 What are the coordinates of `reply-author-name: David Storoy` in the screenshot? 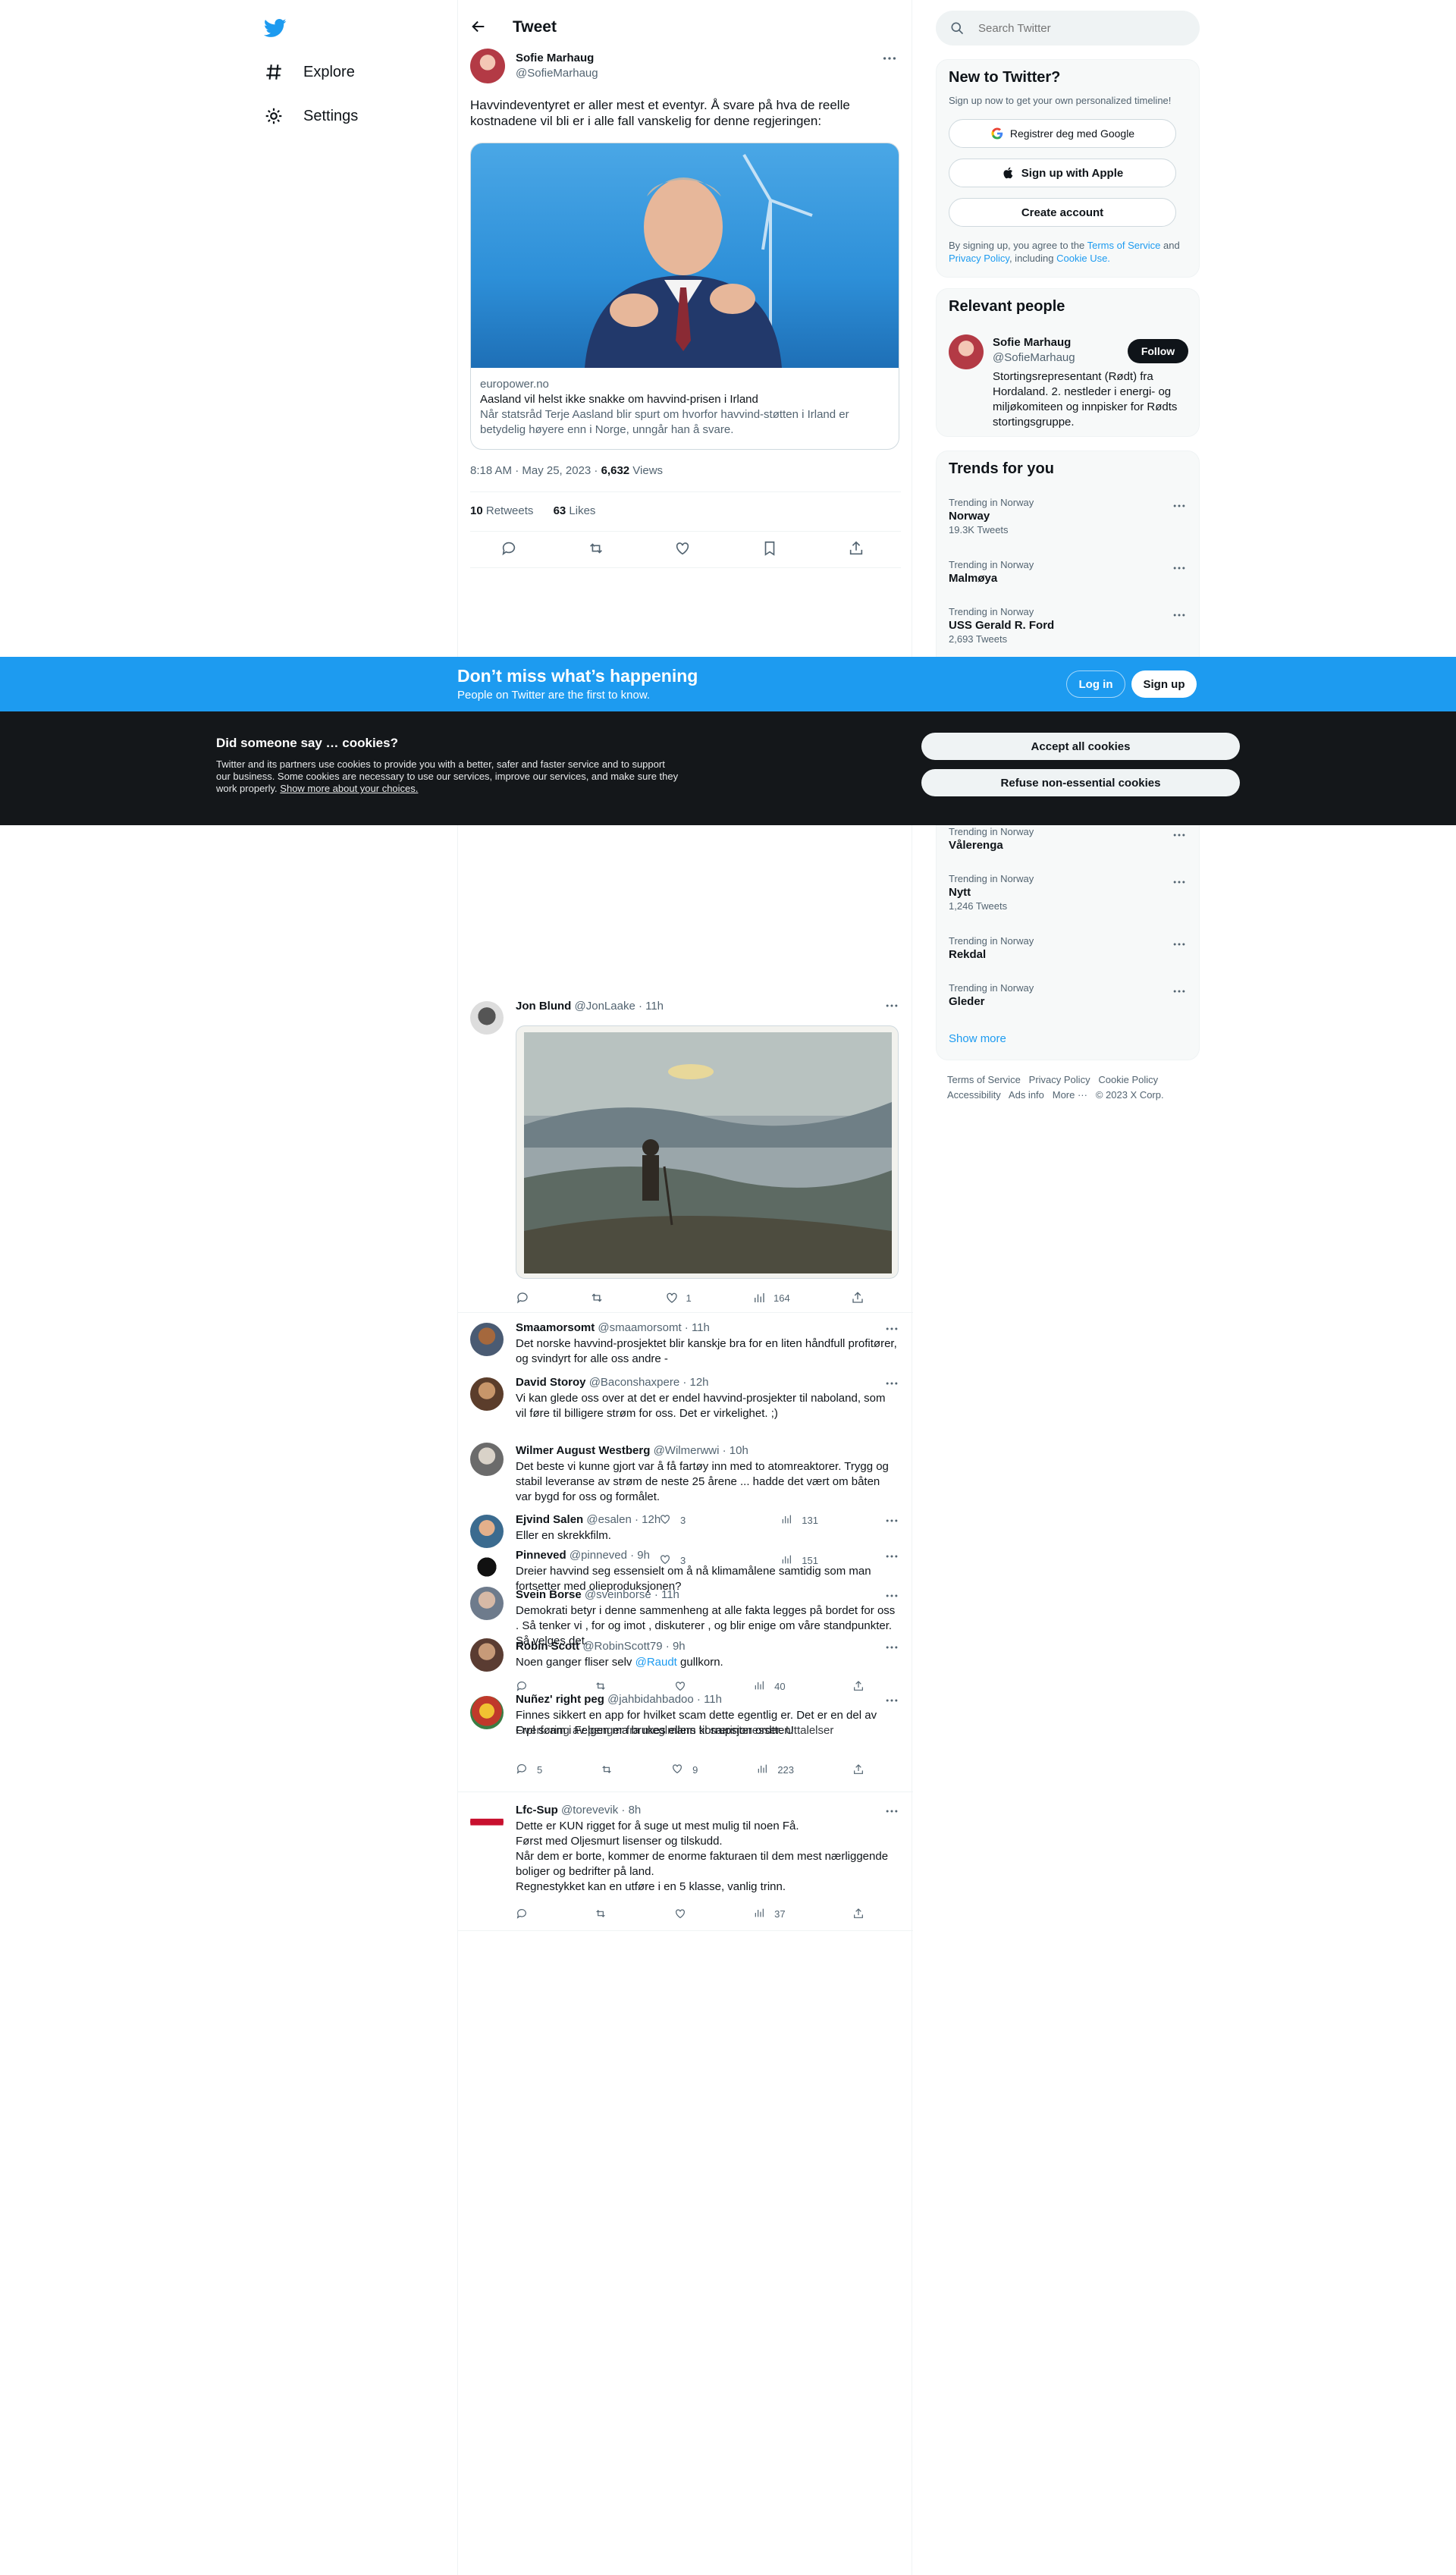 It's located at (551, 1382).